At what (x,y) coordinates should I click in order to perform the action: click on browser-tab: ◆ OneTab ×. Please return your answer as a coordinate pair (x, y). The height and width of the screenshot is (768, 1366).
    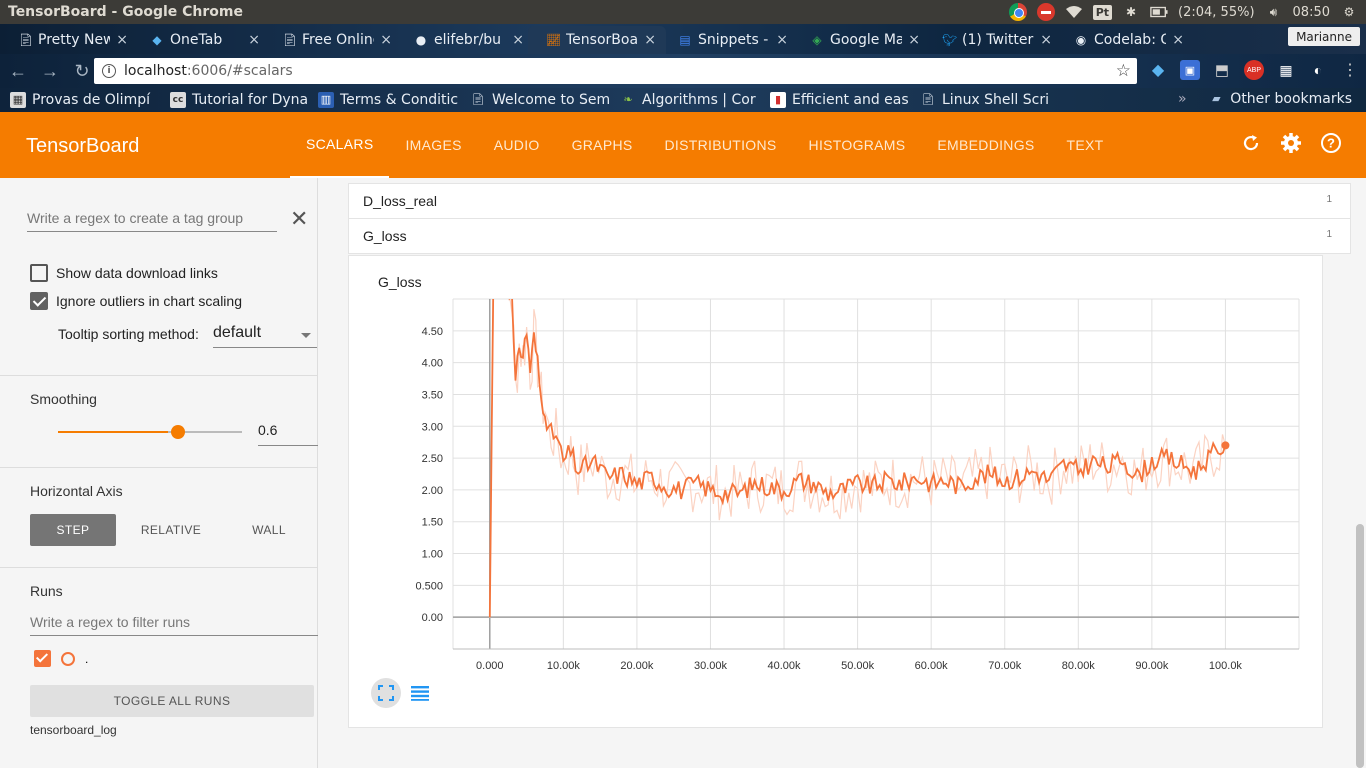
    Looking at the image, I should click on (201, 40).